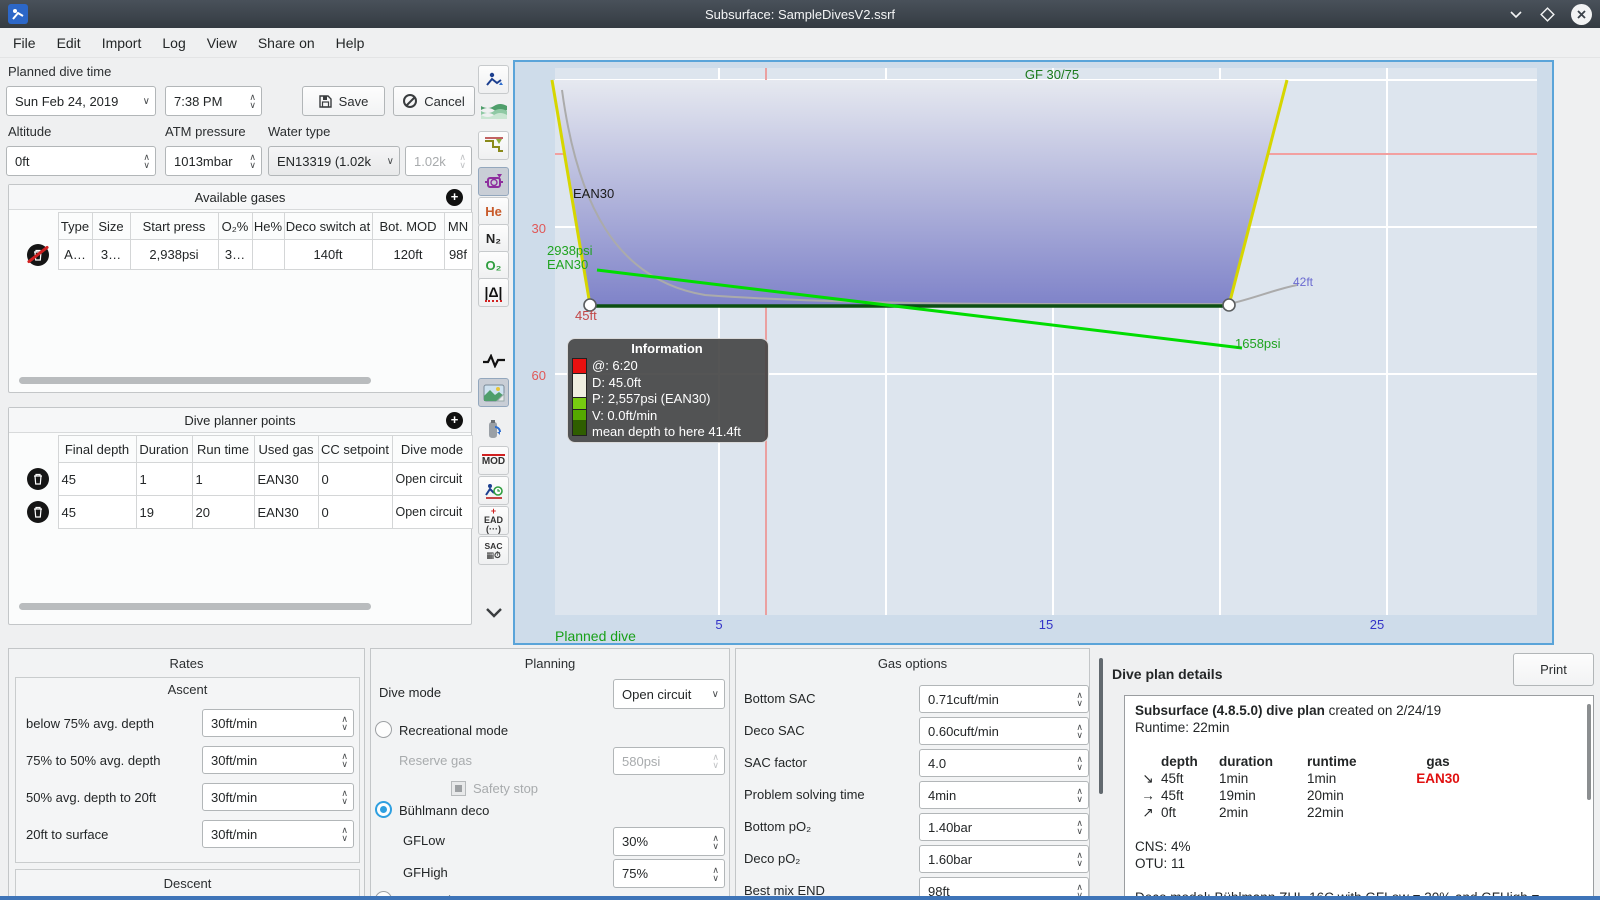 The image size is (1600, 900). I want to click on altitude-spinner: 0ft ∧ ∨, so click(81, 161).